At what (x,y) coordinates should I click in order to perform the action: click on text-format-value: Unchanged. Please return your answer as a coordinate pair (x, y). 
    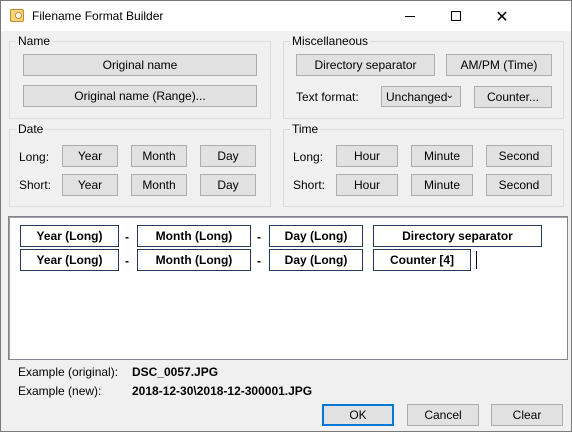
    Looking at the image, I should click on (417, 96).